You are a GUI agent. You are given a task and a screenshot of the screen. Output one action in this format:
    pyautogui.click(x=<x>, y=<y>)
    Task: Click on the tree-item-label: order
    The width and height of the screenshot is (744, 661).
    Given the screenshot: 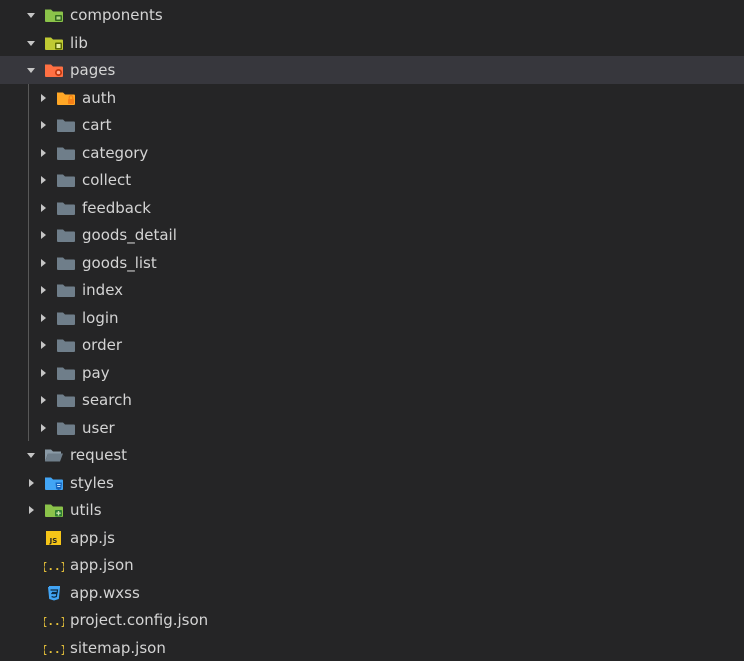 What is the action you would take?
    pyautogui.click(x=102, y=345)
    